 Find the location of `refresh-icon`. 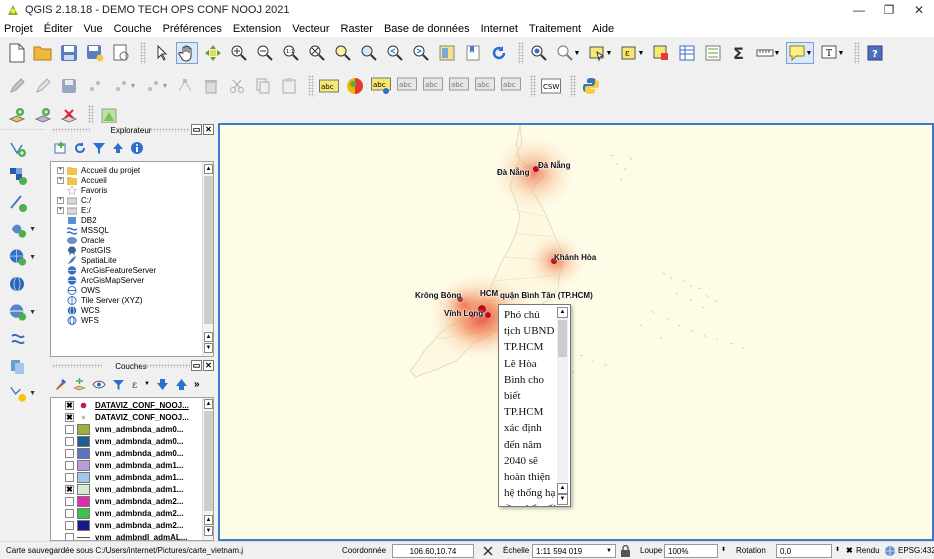

refresh-icon is located at coordinates (80, 148).